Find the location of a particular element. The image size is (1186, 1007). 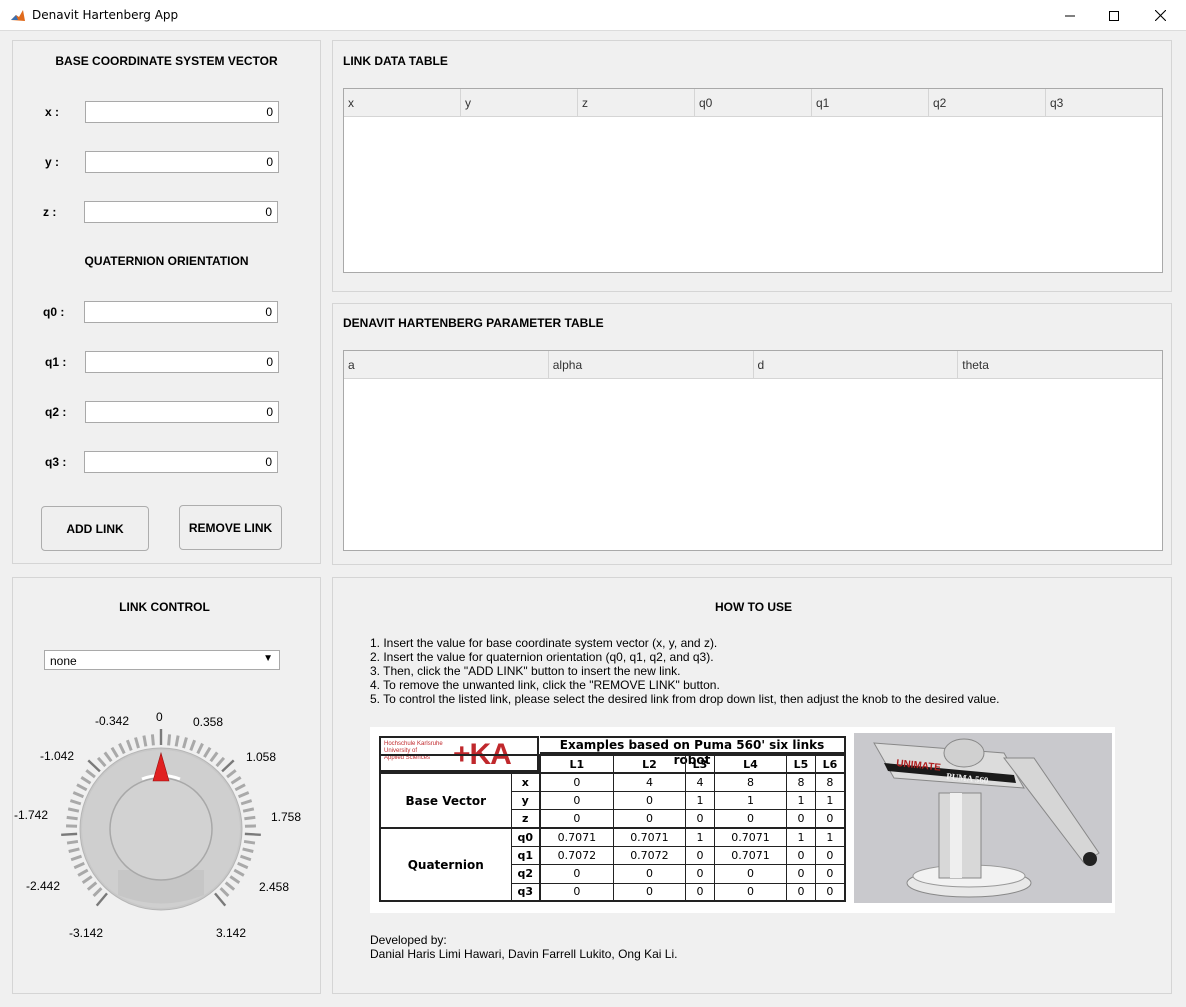

row-label: q3 is located at coordinates (525, 892).